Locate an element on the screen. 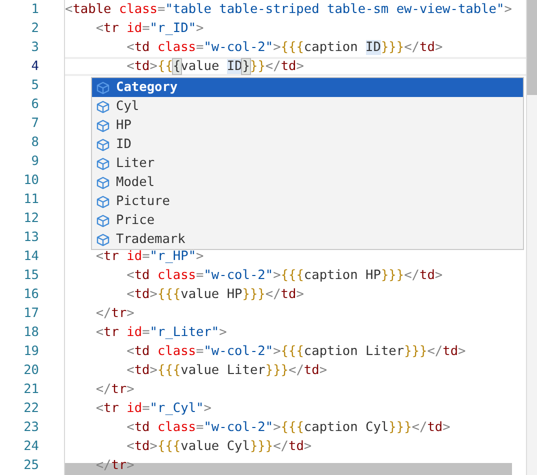 The image size is (537, 475). code-line: <tr id="r_Cyl"> is located at coordinates (153, 408).